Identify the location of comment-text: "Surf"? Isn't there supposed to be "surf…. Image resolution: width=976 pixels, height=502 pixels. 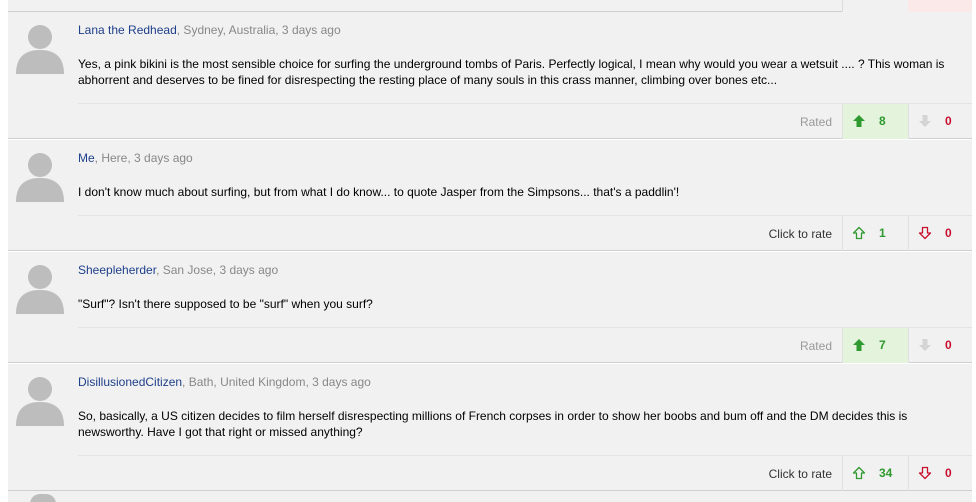
(225, 304).